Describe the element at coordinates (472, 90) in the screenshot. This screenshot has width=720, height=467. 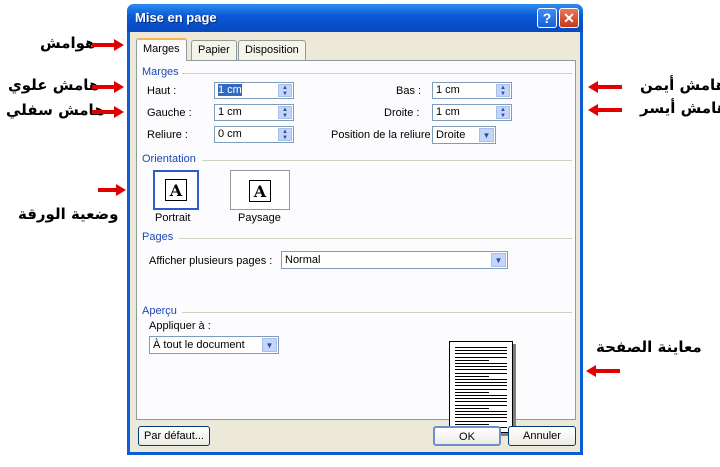
I see `bottom-margin-spinner: 1 cm ▲ ▼` at that location.